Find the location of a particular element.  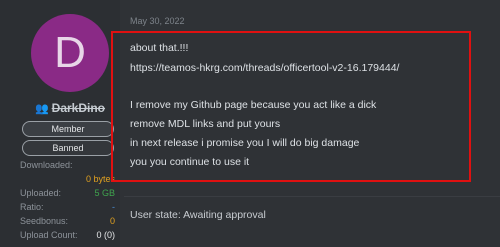

badge-banned: Banned is located at coordinates (68, 148).